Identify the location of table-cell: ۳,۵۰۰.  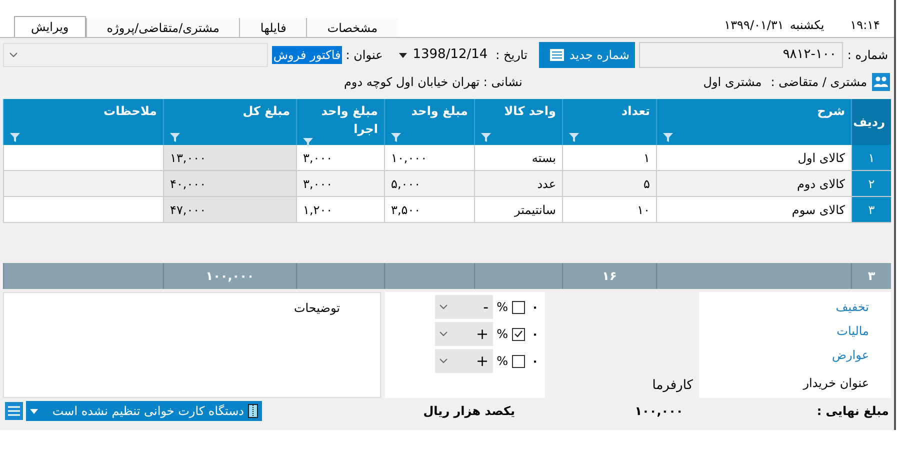
(429, 210).